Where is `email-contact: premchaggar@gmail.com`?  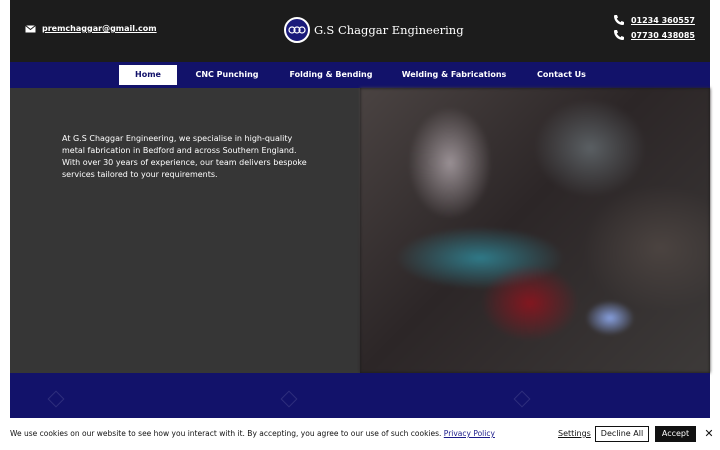
email-contact: premchaggar@gmail.com is located at coordinates (91, 28).